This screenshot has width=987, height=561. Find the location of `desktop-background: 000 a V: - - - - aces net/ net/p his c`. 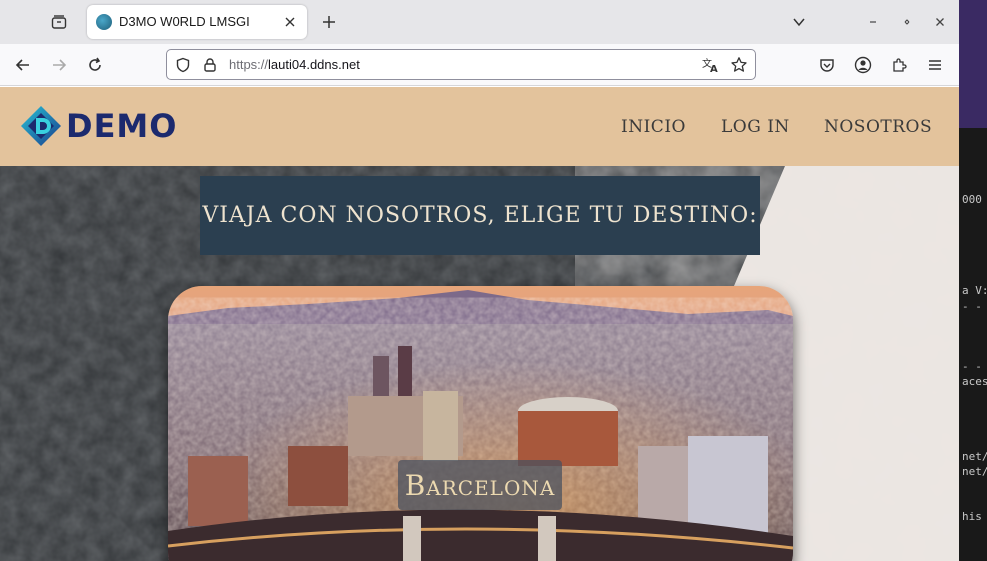

desktop-background: 000 a V: - - - - aces net/ net/p his c is located at coordinates (973, 280).